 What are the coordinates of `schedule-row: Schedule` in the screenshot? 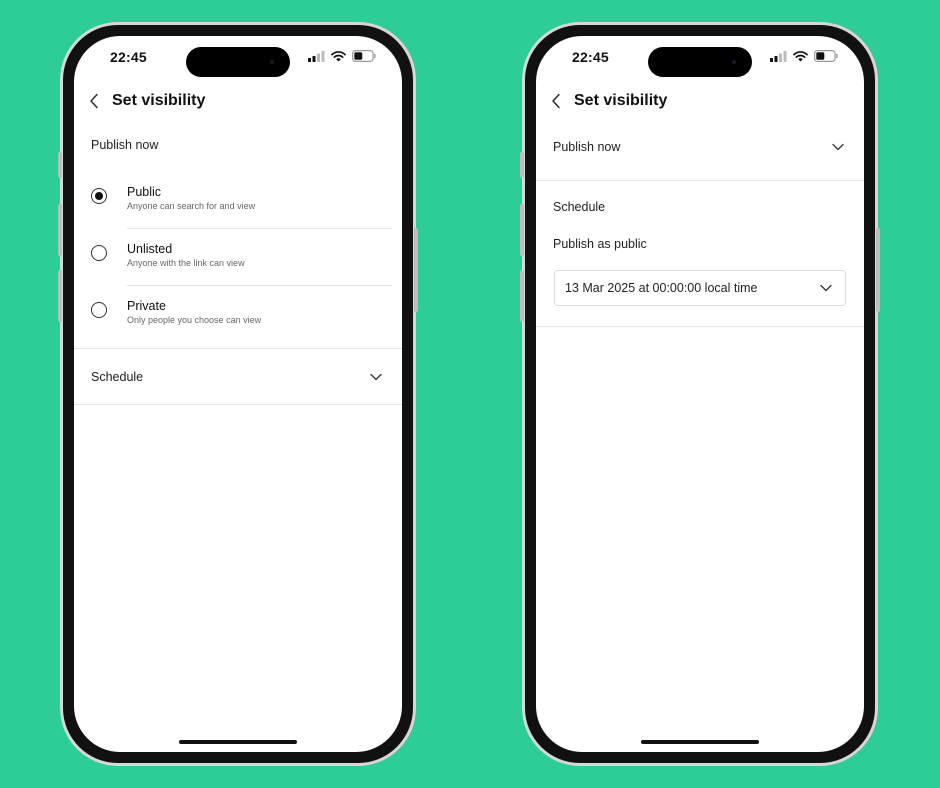 It's located at (238, 376).